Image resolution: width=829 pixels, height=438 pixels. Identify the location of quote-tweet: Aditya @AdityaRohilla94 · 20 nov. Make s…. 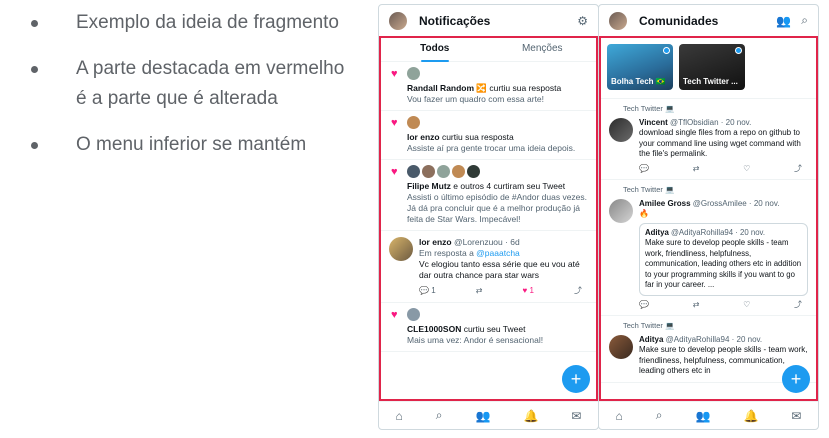
(723, 259).